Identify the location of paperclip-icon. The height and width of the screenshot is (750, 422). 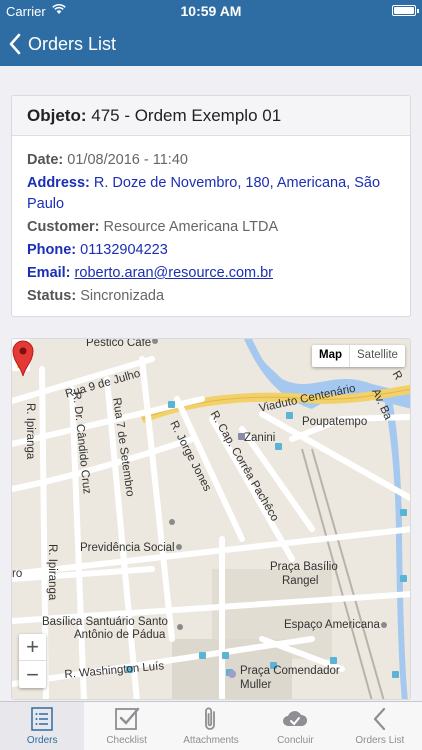
(210, 718).